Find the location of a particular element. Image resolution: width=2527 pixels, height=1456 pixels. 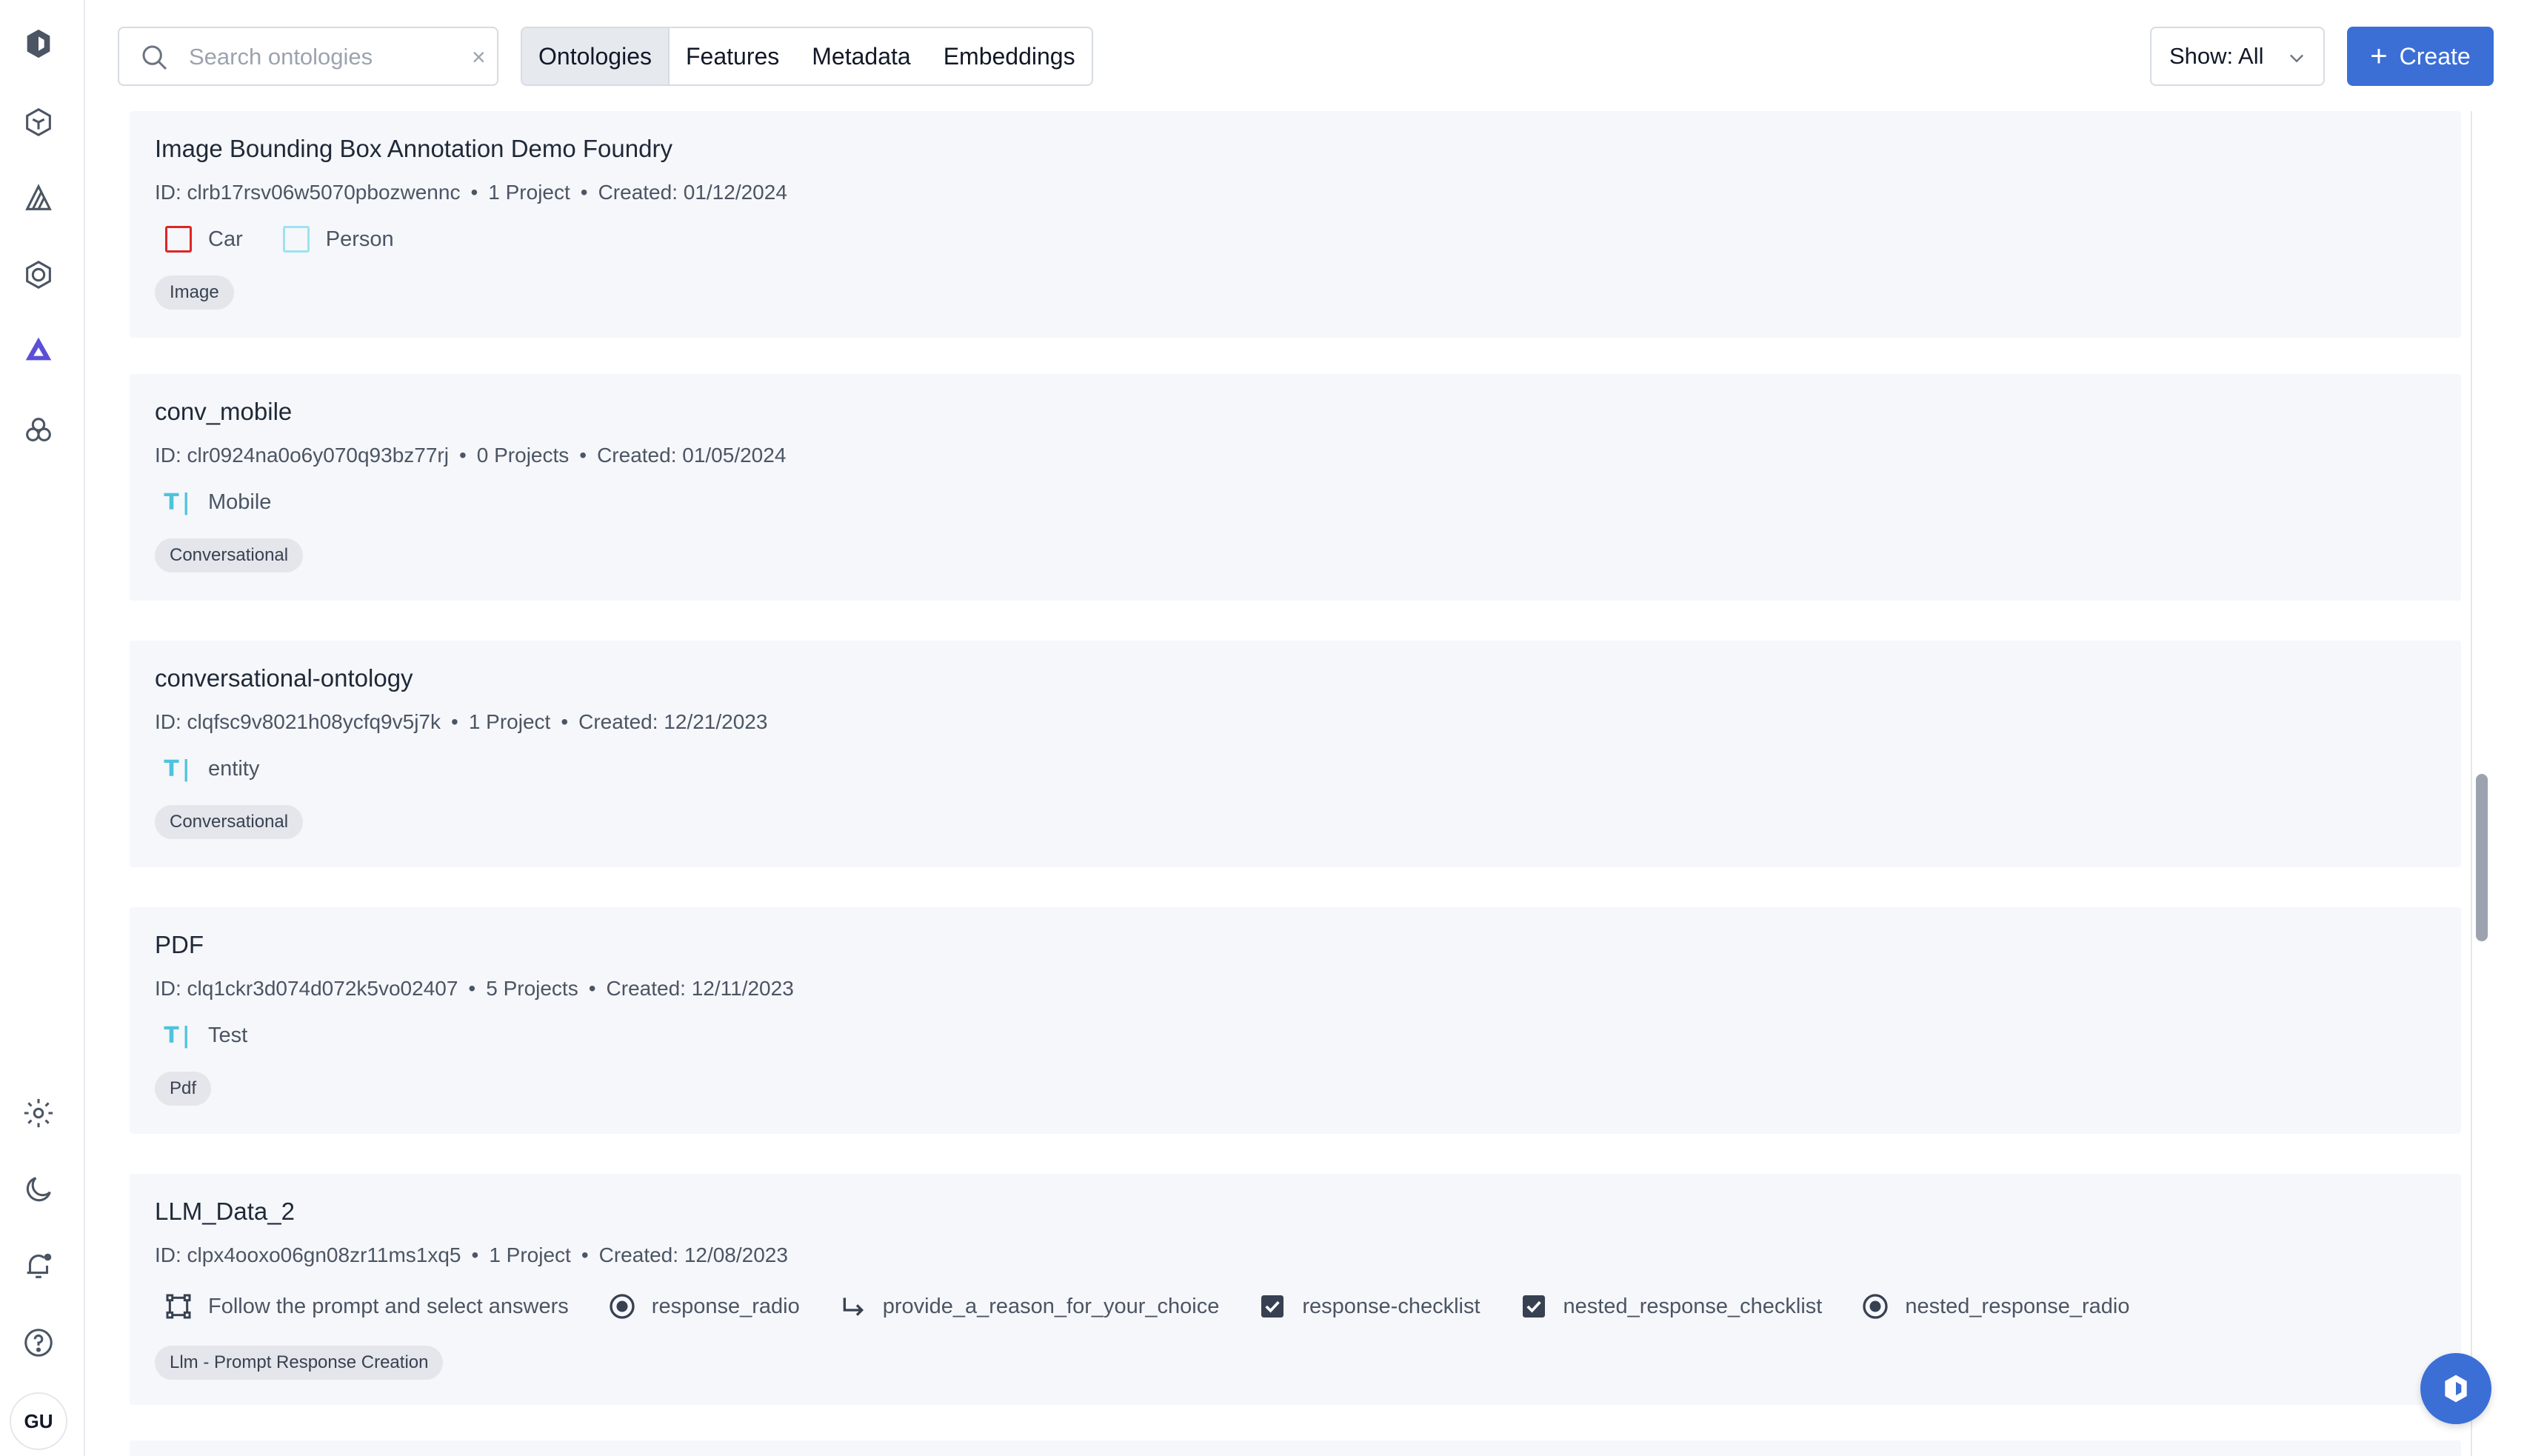

scrollbar-track is located at coordinates (2471, 783).